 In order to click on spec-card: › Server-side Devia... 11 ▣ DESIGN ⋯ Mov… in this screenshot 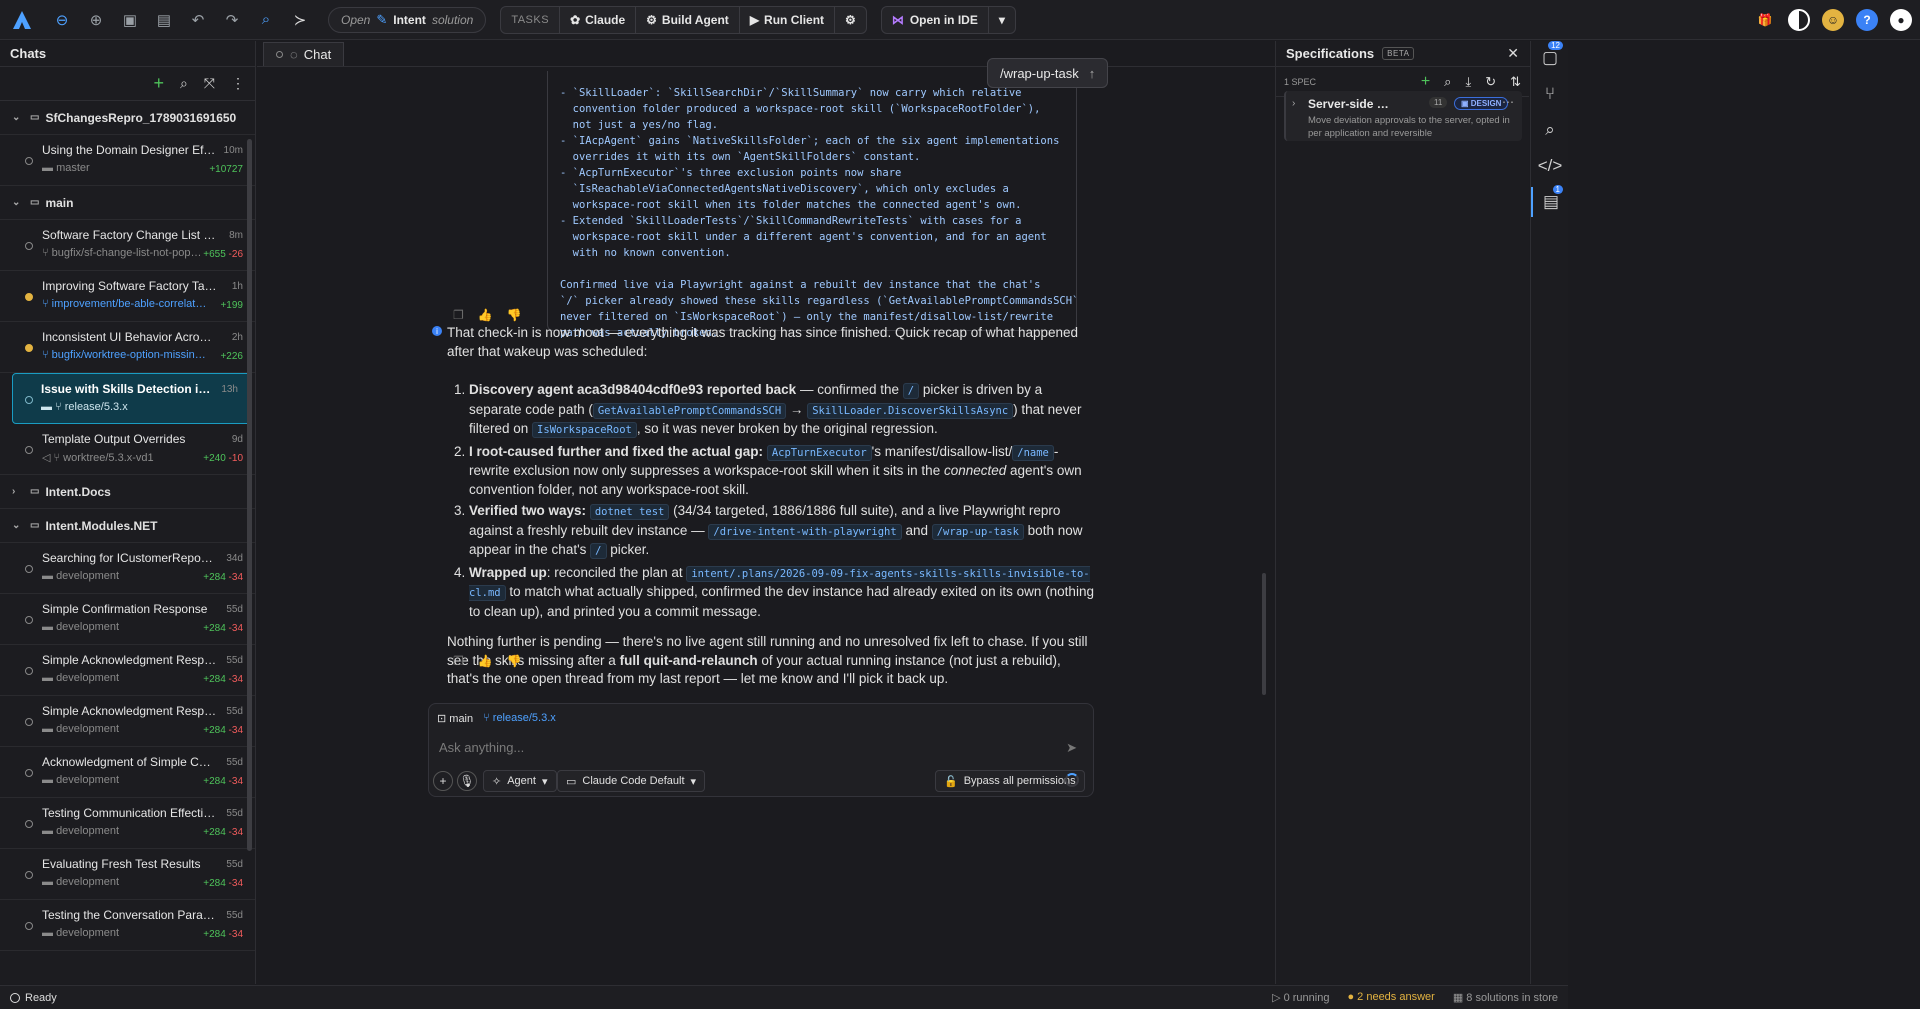, I will do `click(1403, 116)`.